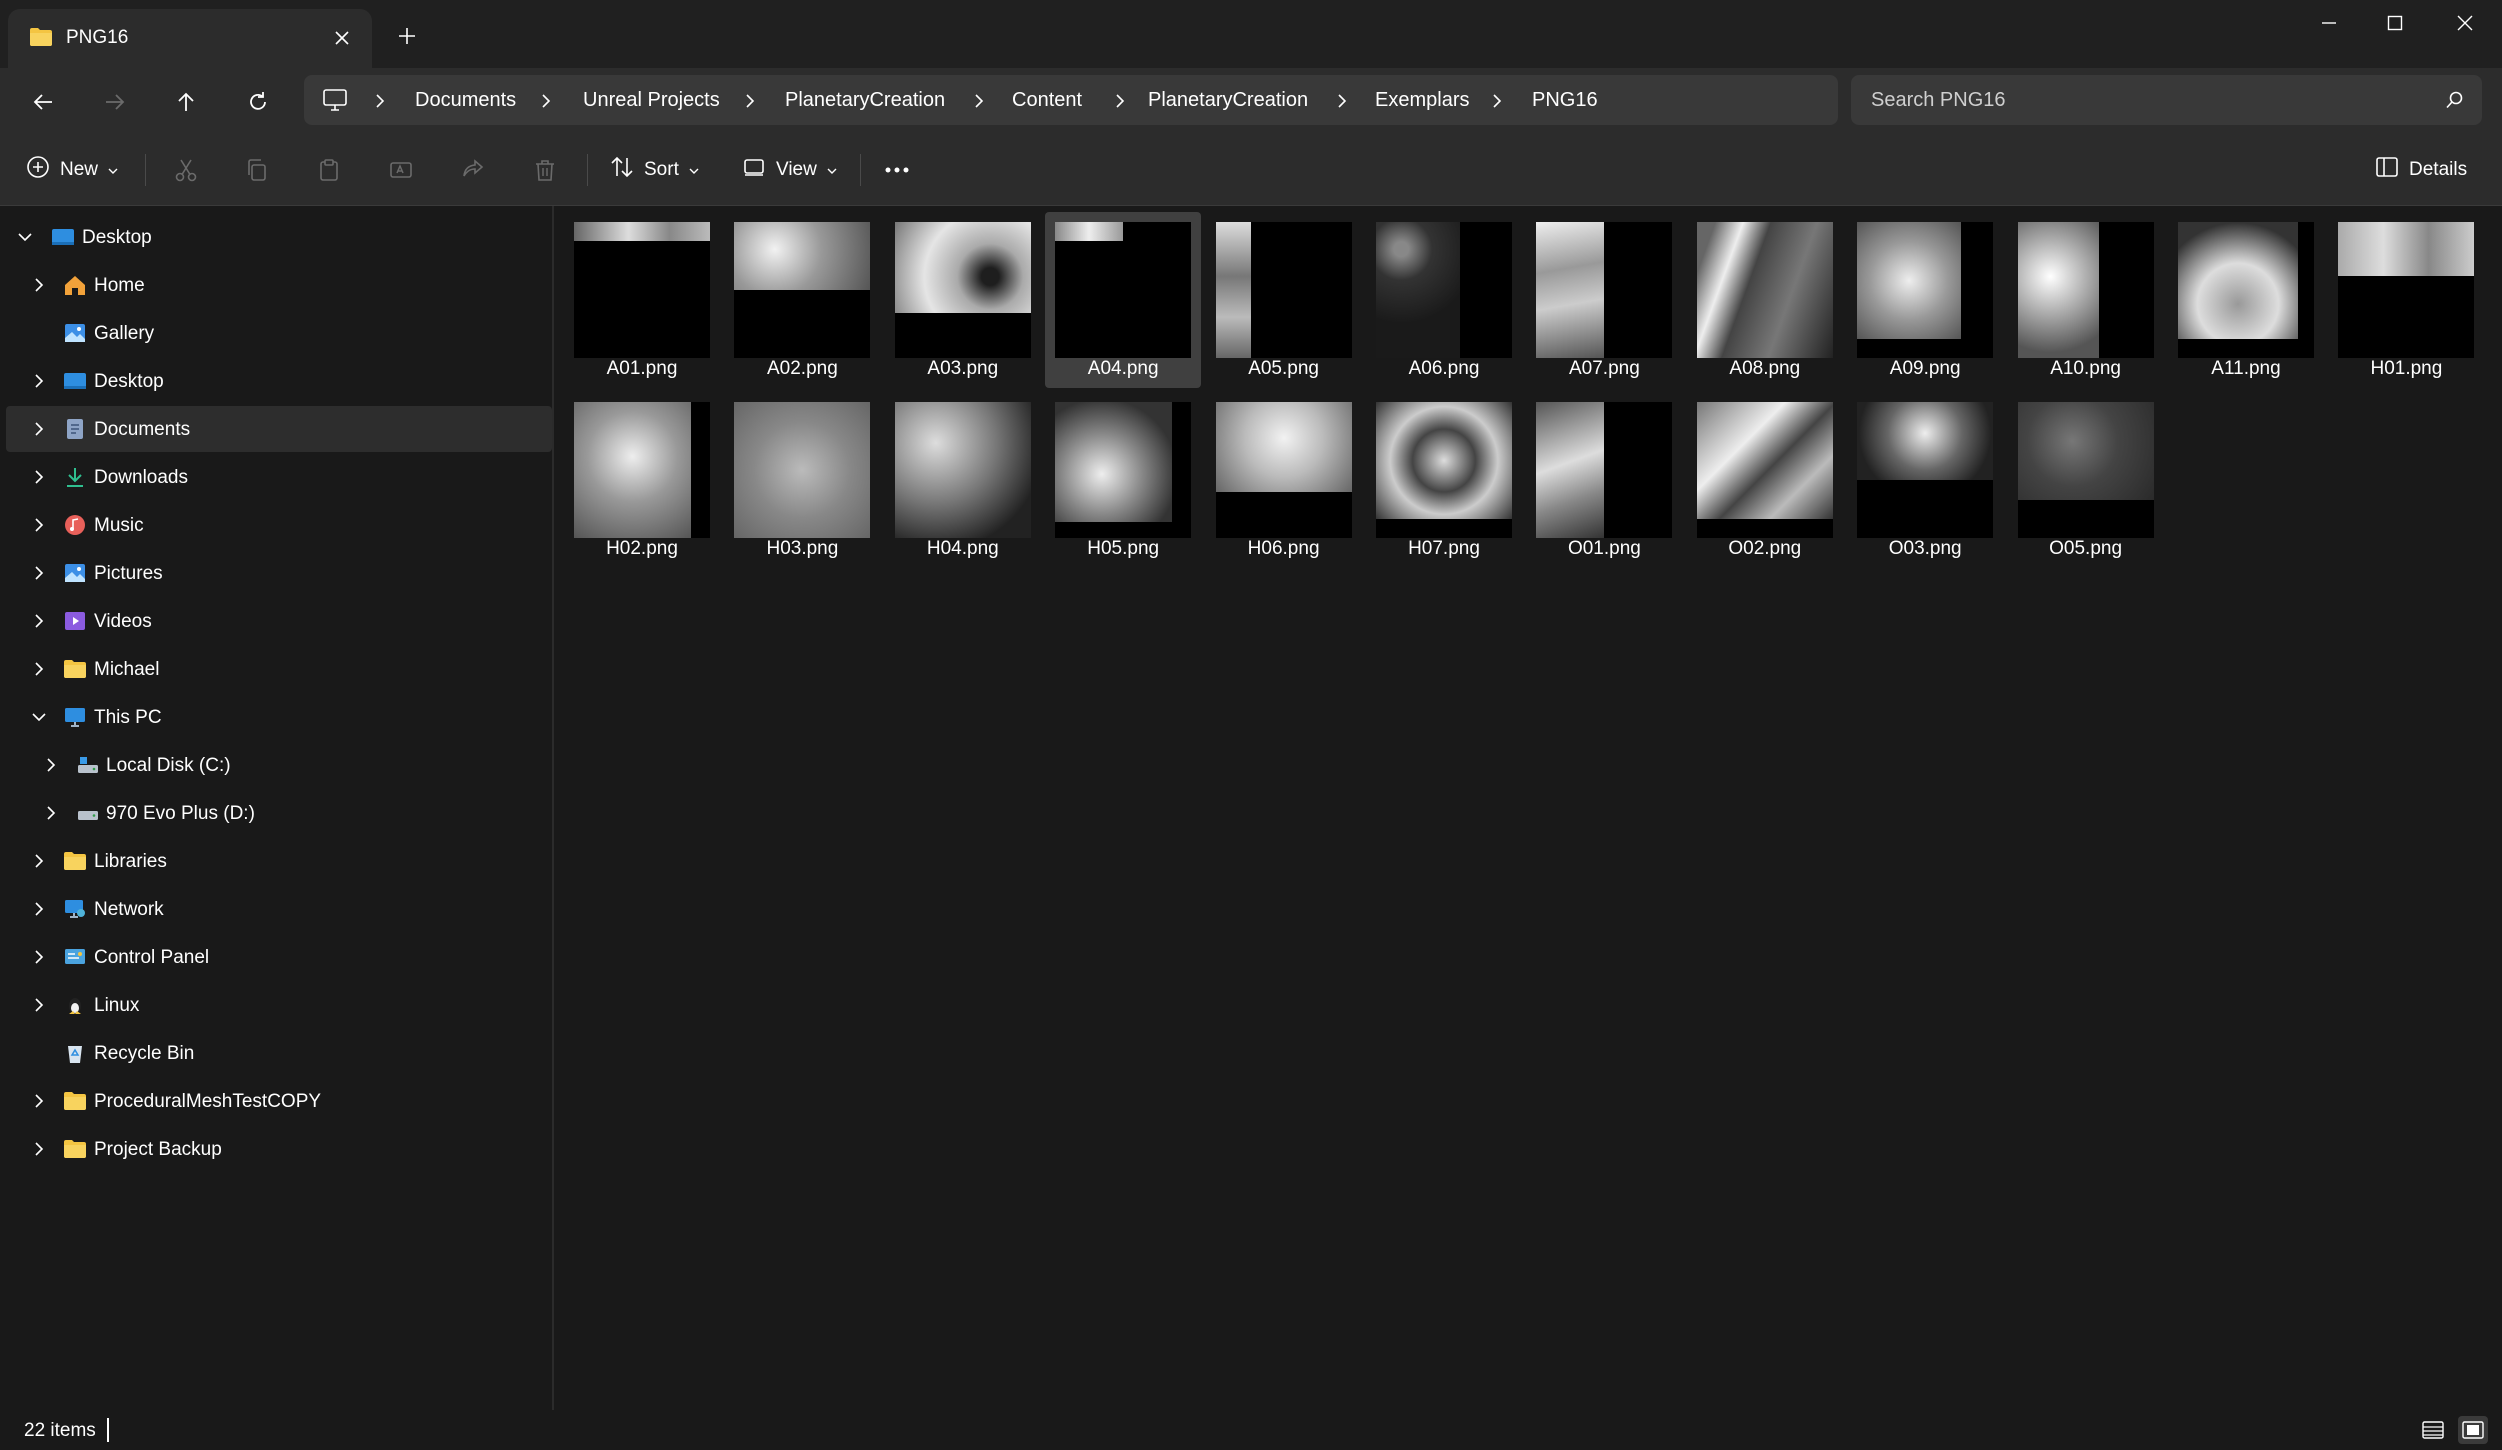 The image size is (2502, 1450). I want to click on search-box: Search PNG16, so click(2166, 100).